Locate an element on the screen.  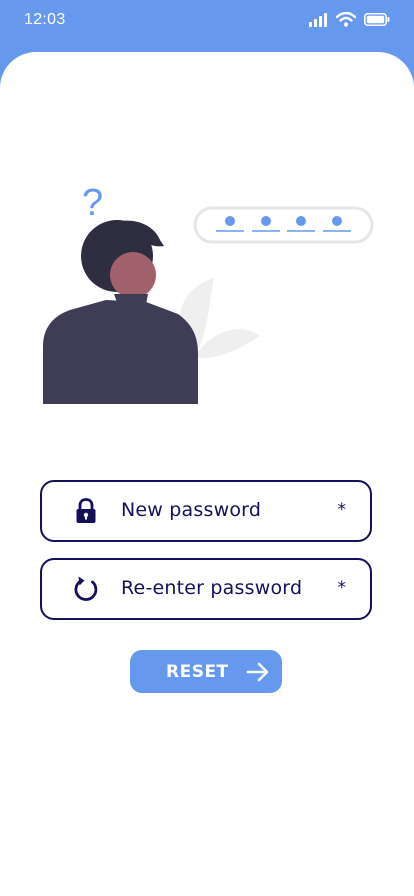
confirm-password-field: Re-enter password * is located at coordinates (206, 589).